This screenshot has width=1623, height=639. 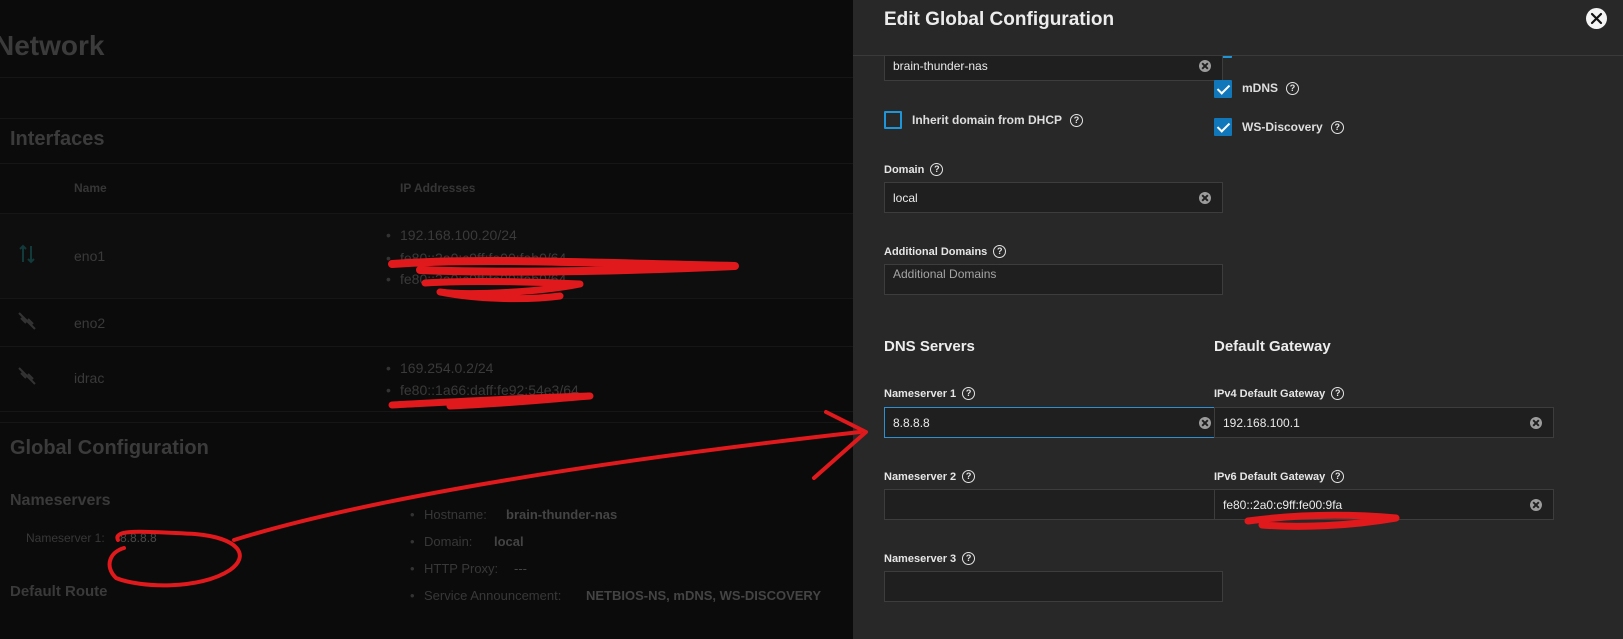 What do you see at coordinates (90, 323) in the screenshot?
I see `interface-name: eno2` at bounding box center [90, 323].